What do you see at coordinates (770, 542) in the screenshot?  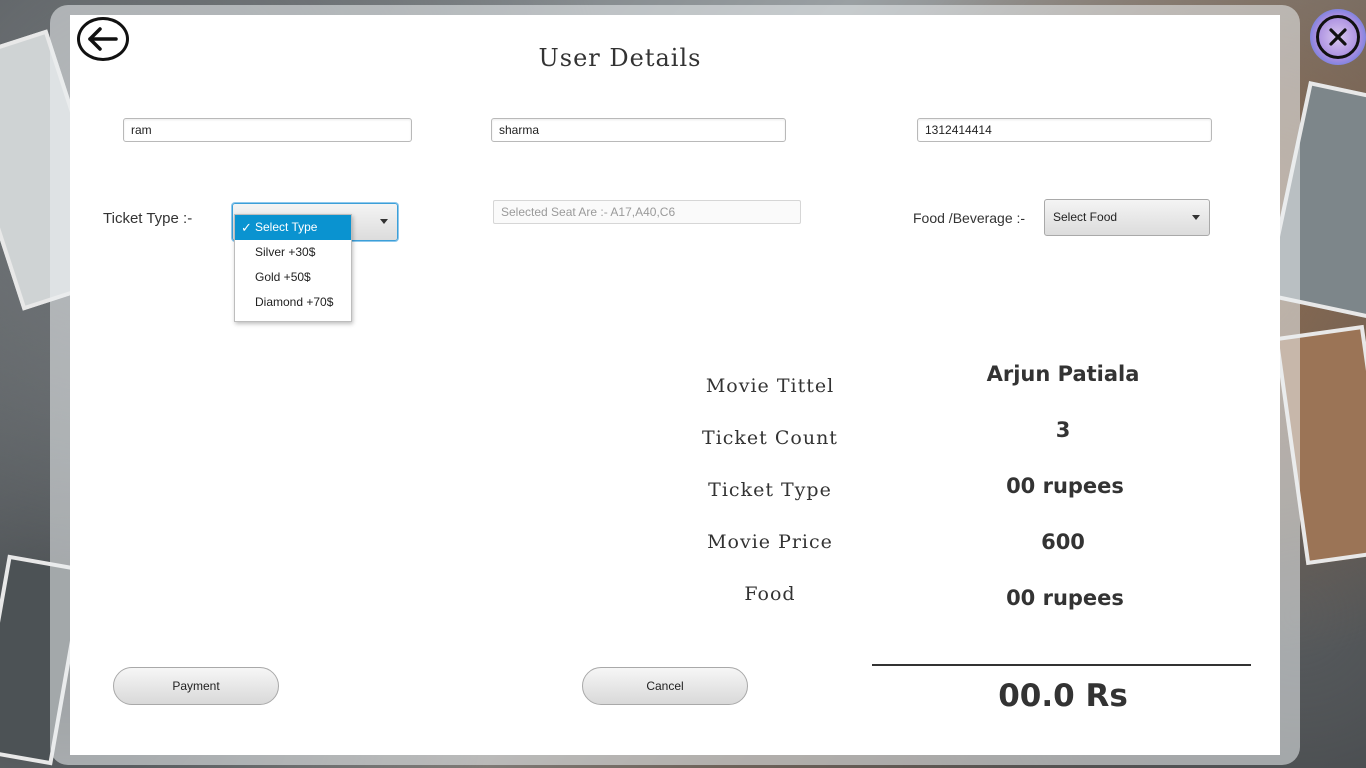 I see `summary-label-movie-price: Movie Price` at bounding box center [770, 542].